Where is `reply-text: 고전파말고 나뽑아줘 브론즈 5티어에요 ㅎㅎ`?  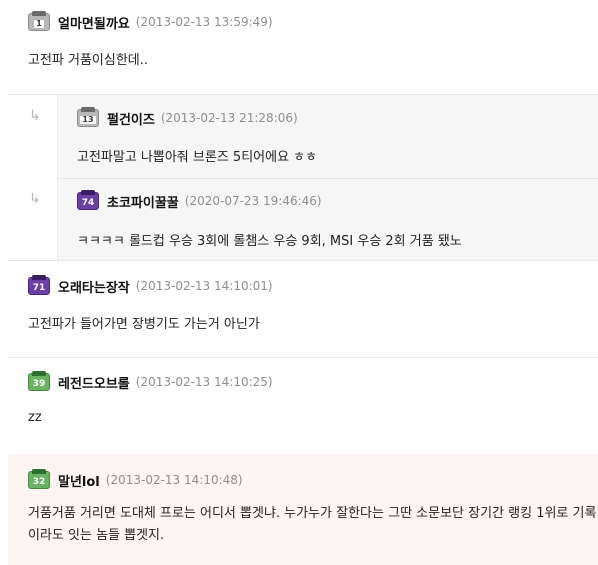 reply-text: 고전파말고 나뽑아줘 브론즈 5티어에요 ㅎㅎ is located at coordinates (197, 157).